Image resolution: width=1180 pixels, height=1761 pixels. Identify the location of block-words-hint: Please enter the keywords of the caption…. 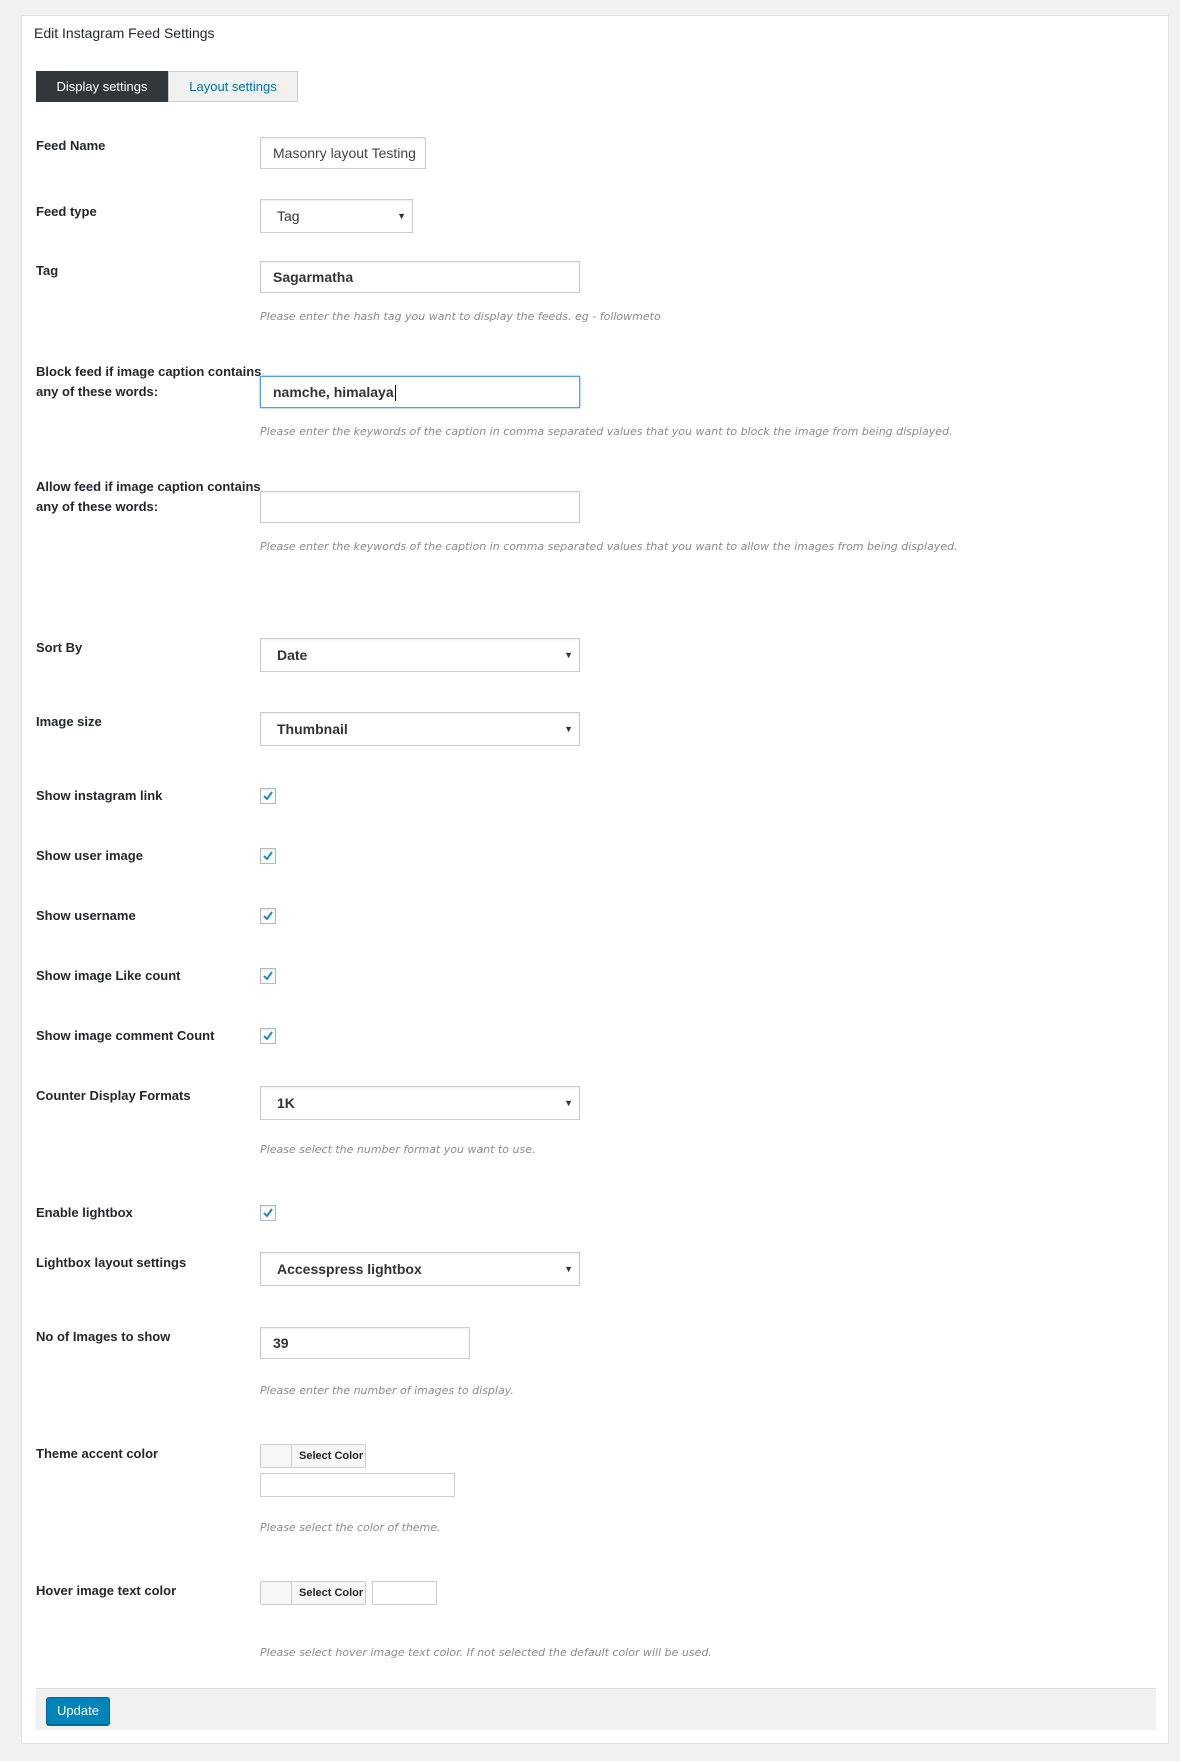
(606, 431).